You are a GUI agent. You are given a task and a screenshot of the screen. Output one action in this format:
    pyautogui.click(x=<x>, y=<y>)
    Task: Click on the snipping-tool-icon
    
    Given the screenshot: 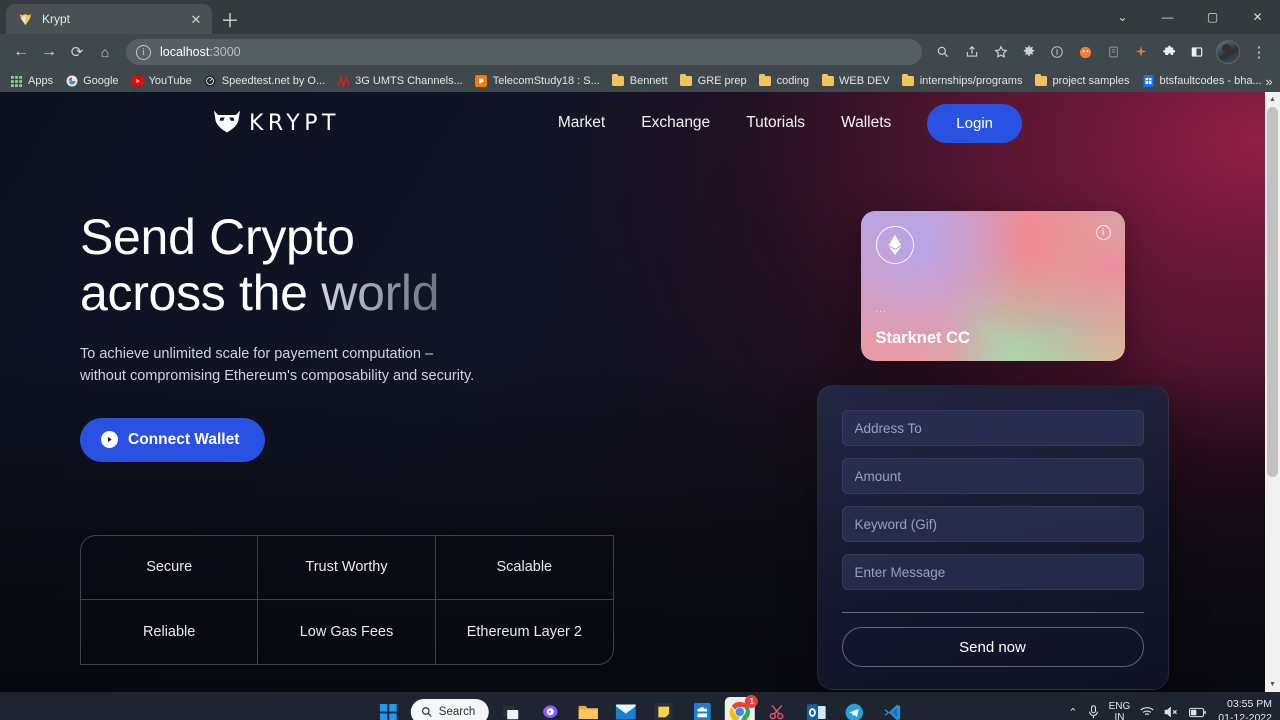 What is the action you would take?
    pyautogui.click(x=778, y=708)
    